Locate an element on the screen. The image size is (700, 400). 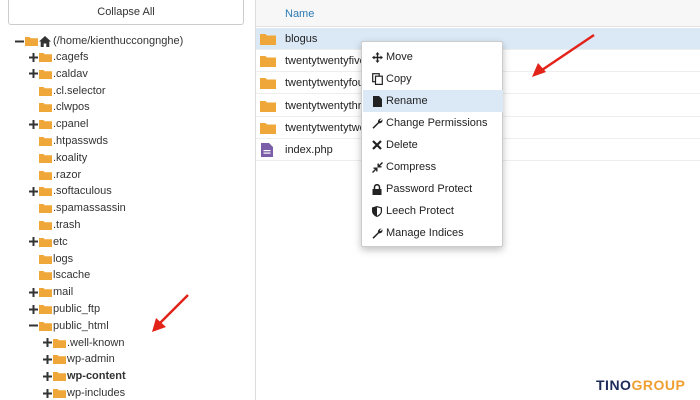
tree-item: lscache is located at coordinates (59, 275).